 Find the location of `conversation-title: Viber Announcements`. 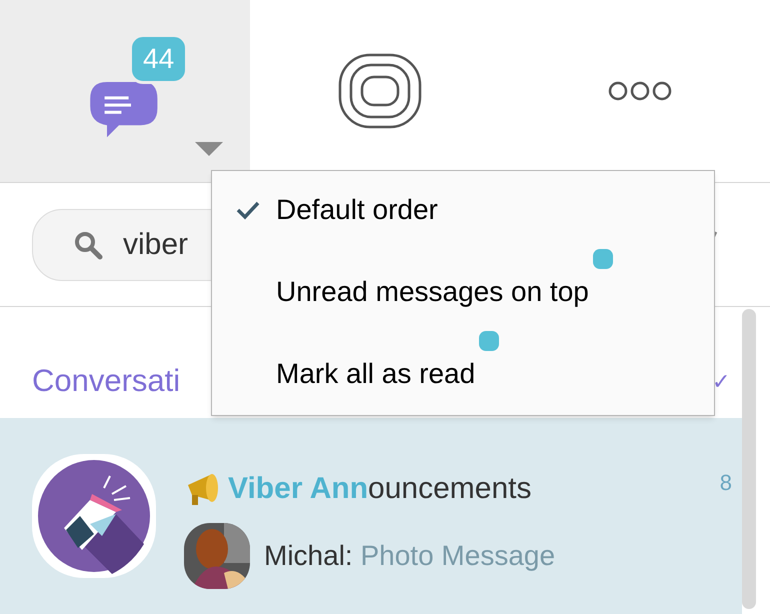

conversation-title: Viber Announcements is located at coordinates (380, 489).